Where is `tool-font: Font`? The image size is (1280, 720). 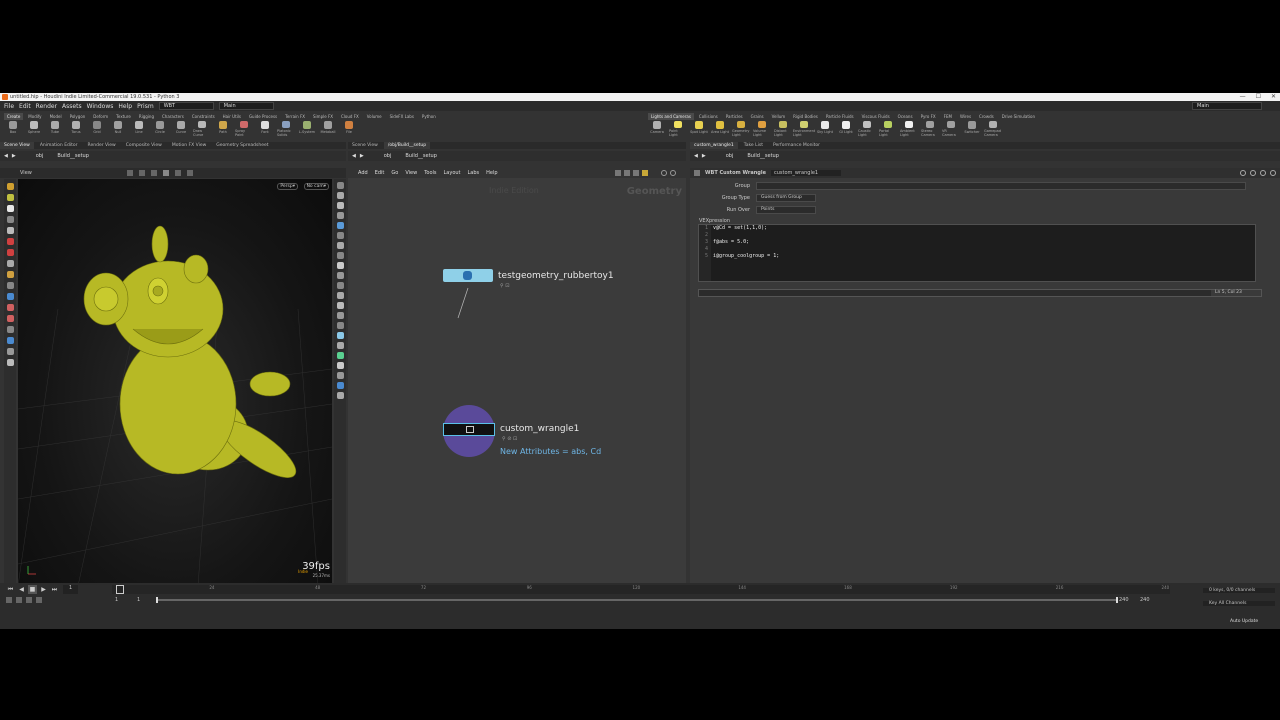
tool-font: Font is located at coordinates (265, 129).